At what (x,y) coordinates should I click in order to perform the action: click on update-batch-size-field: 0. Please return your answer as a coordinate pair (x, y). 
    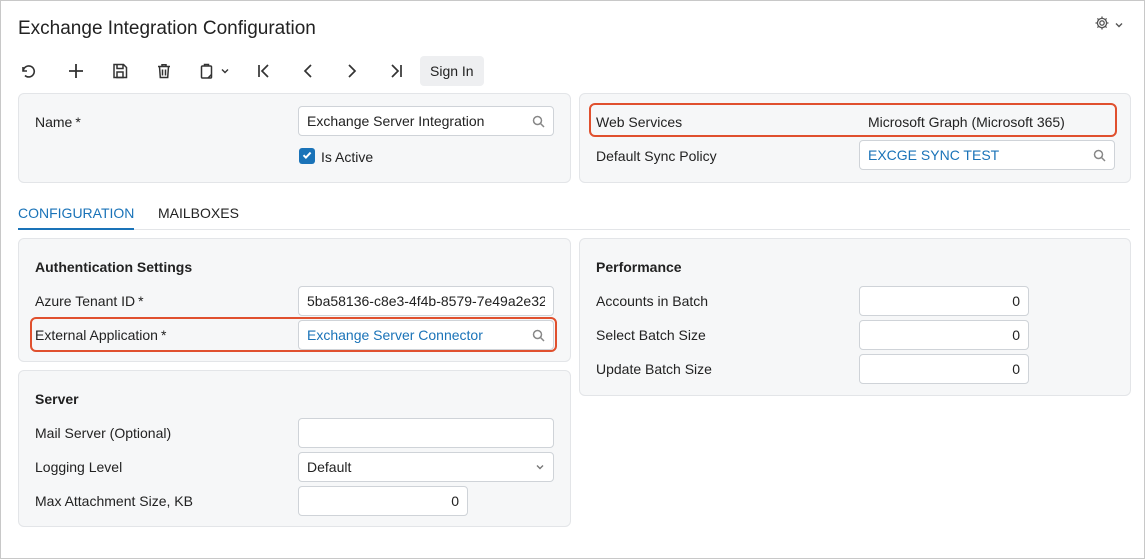
    Looking at the image, I should click on (944, 369).